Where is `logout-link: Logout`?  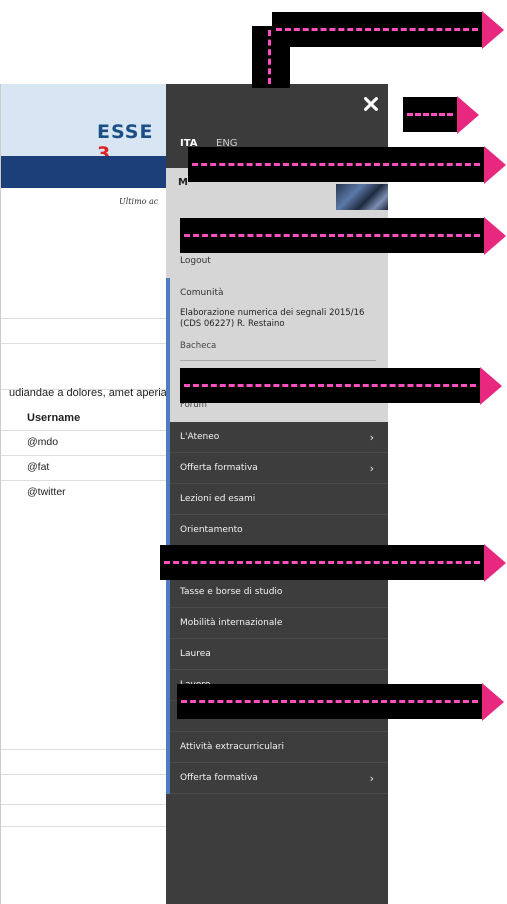 logout-link: Logout is located at coordinates (195, 261).